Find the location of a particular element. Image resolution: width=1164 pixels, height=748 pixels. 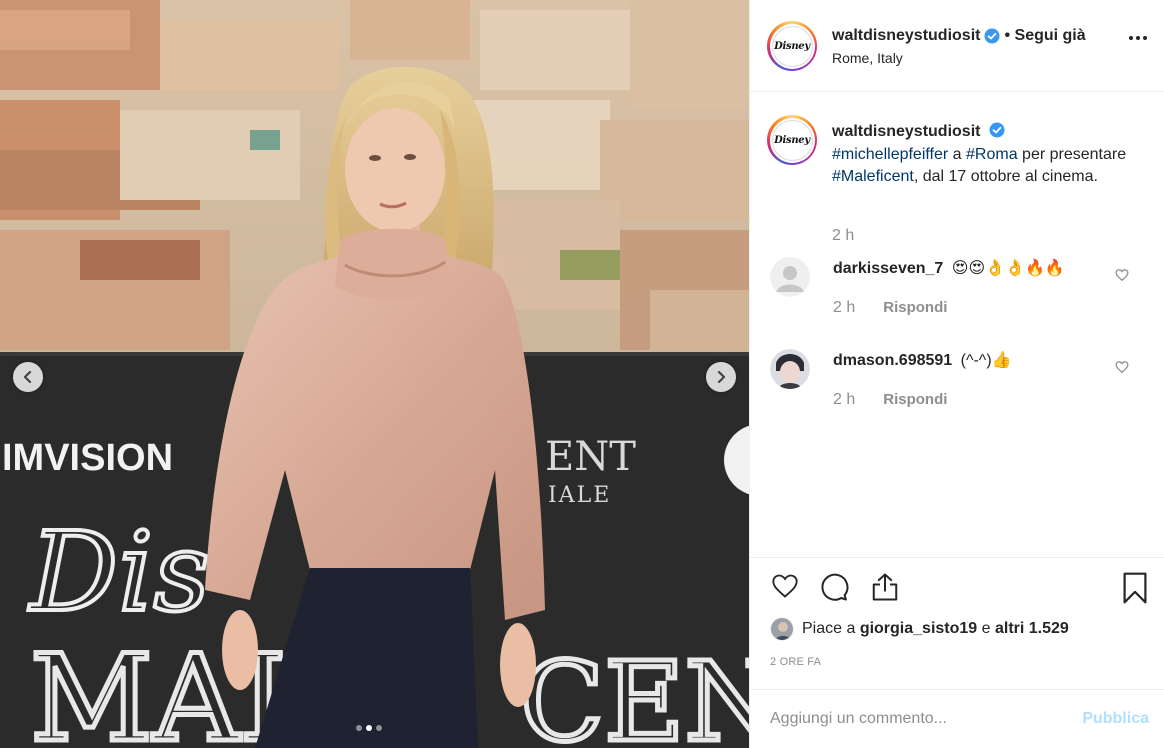

author-avatar: Disney is located at coordinates (792, 46).